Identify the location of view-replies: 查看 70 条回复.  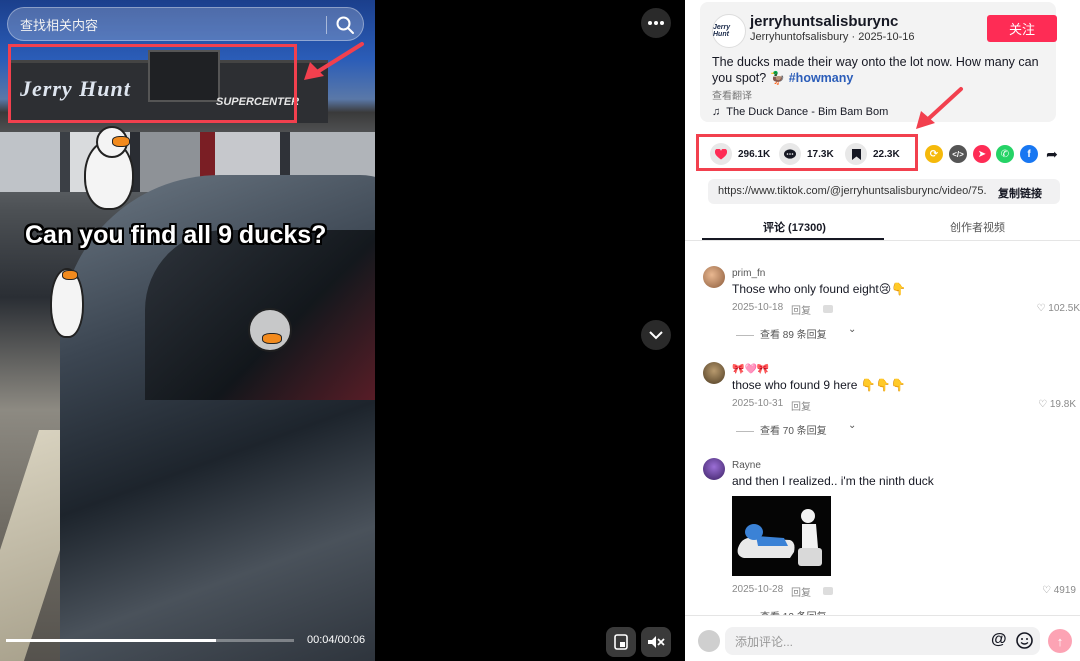
(781, 429).